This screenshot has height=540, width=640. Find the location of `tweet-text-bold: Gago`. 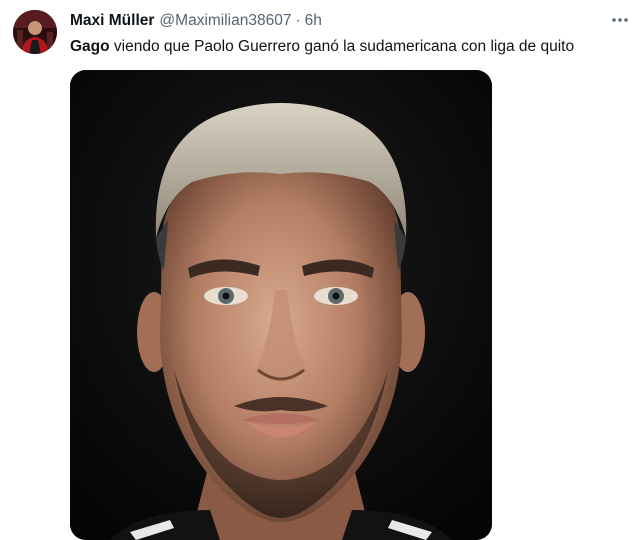

tweet-text-bold: Gago is located at coordinates (90, 46).